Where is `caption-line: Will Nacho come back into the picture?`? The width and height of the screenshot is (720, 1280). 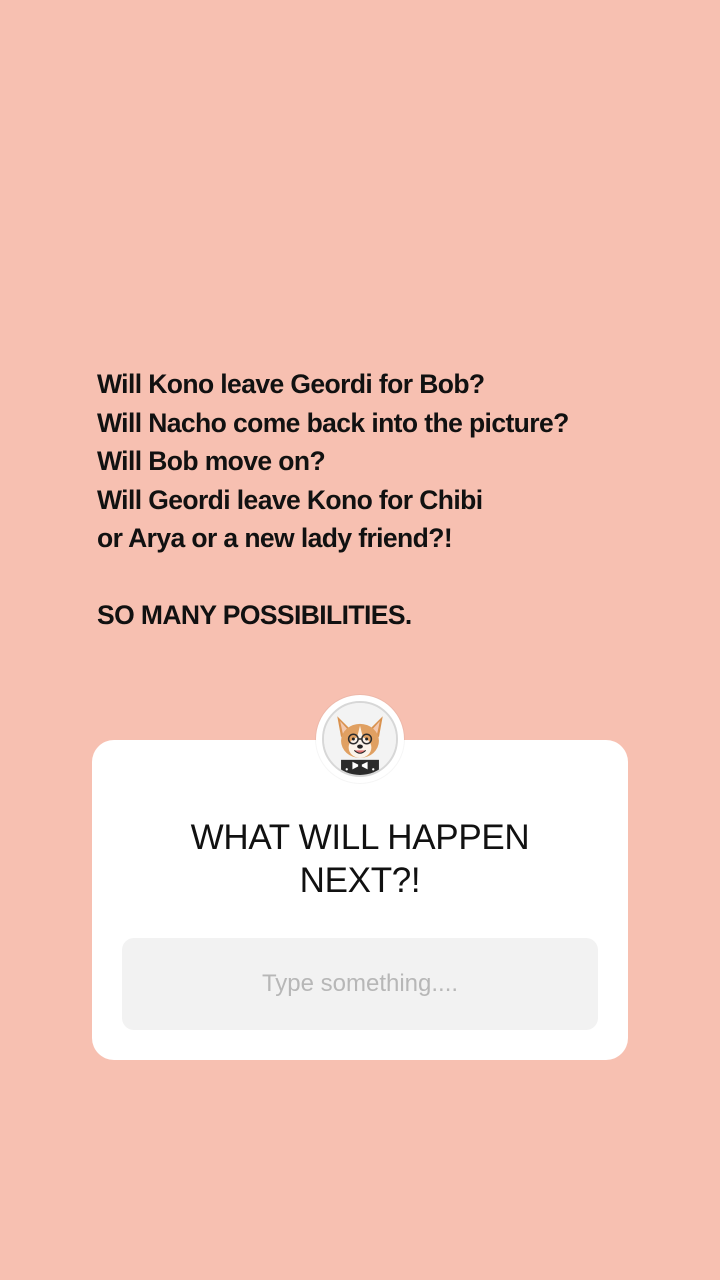 caption-line: Will Nacho come back into the picture? is located at coordinates (333, 422).